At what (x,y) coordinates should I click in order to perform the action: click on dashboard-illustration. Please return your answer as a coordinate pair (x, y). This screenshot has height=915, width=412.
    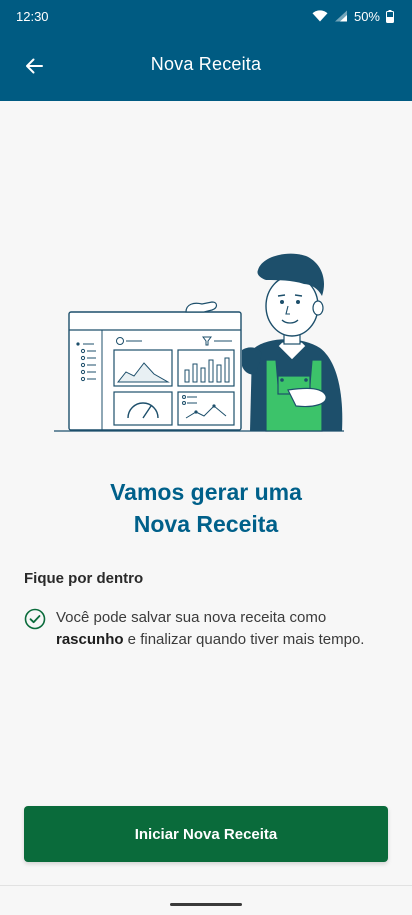
    Looking at the image, I should click on (200, 343).